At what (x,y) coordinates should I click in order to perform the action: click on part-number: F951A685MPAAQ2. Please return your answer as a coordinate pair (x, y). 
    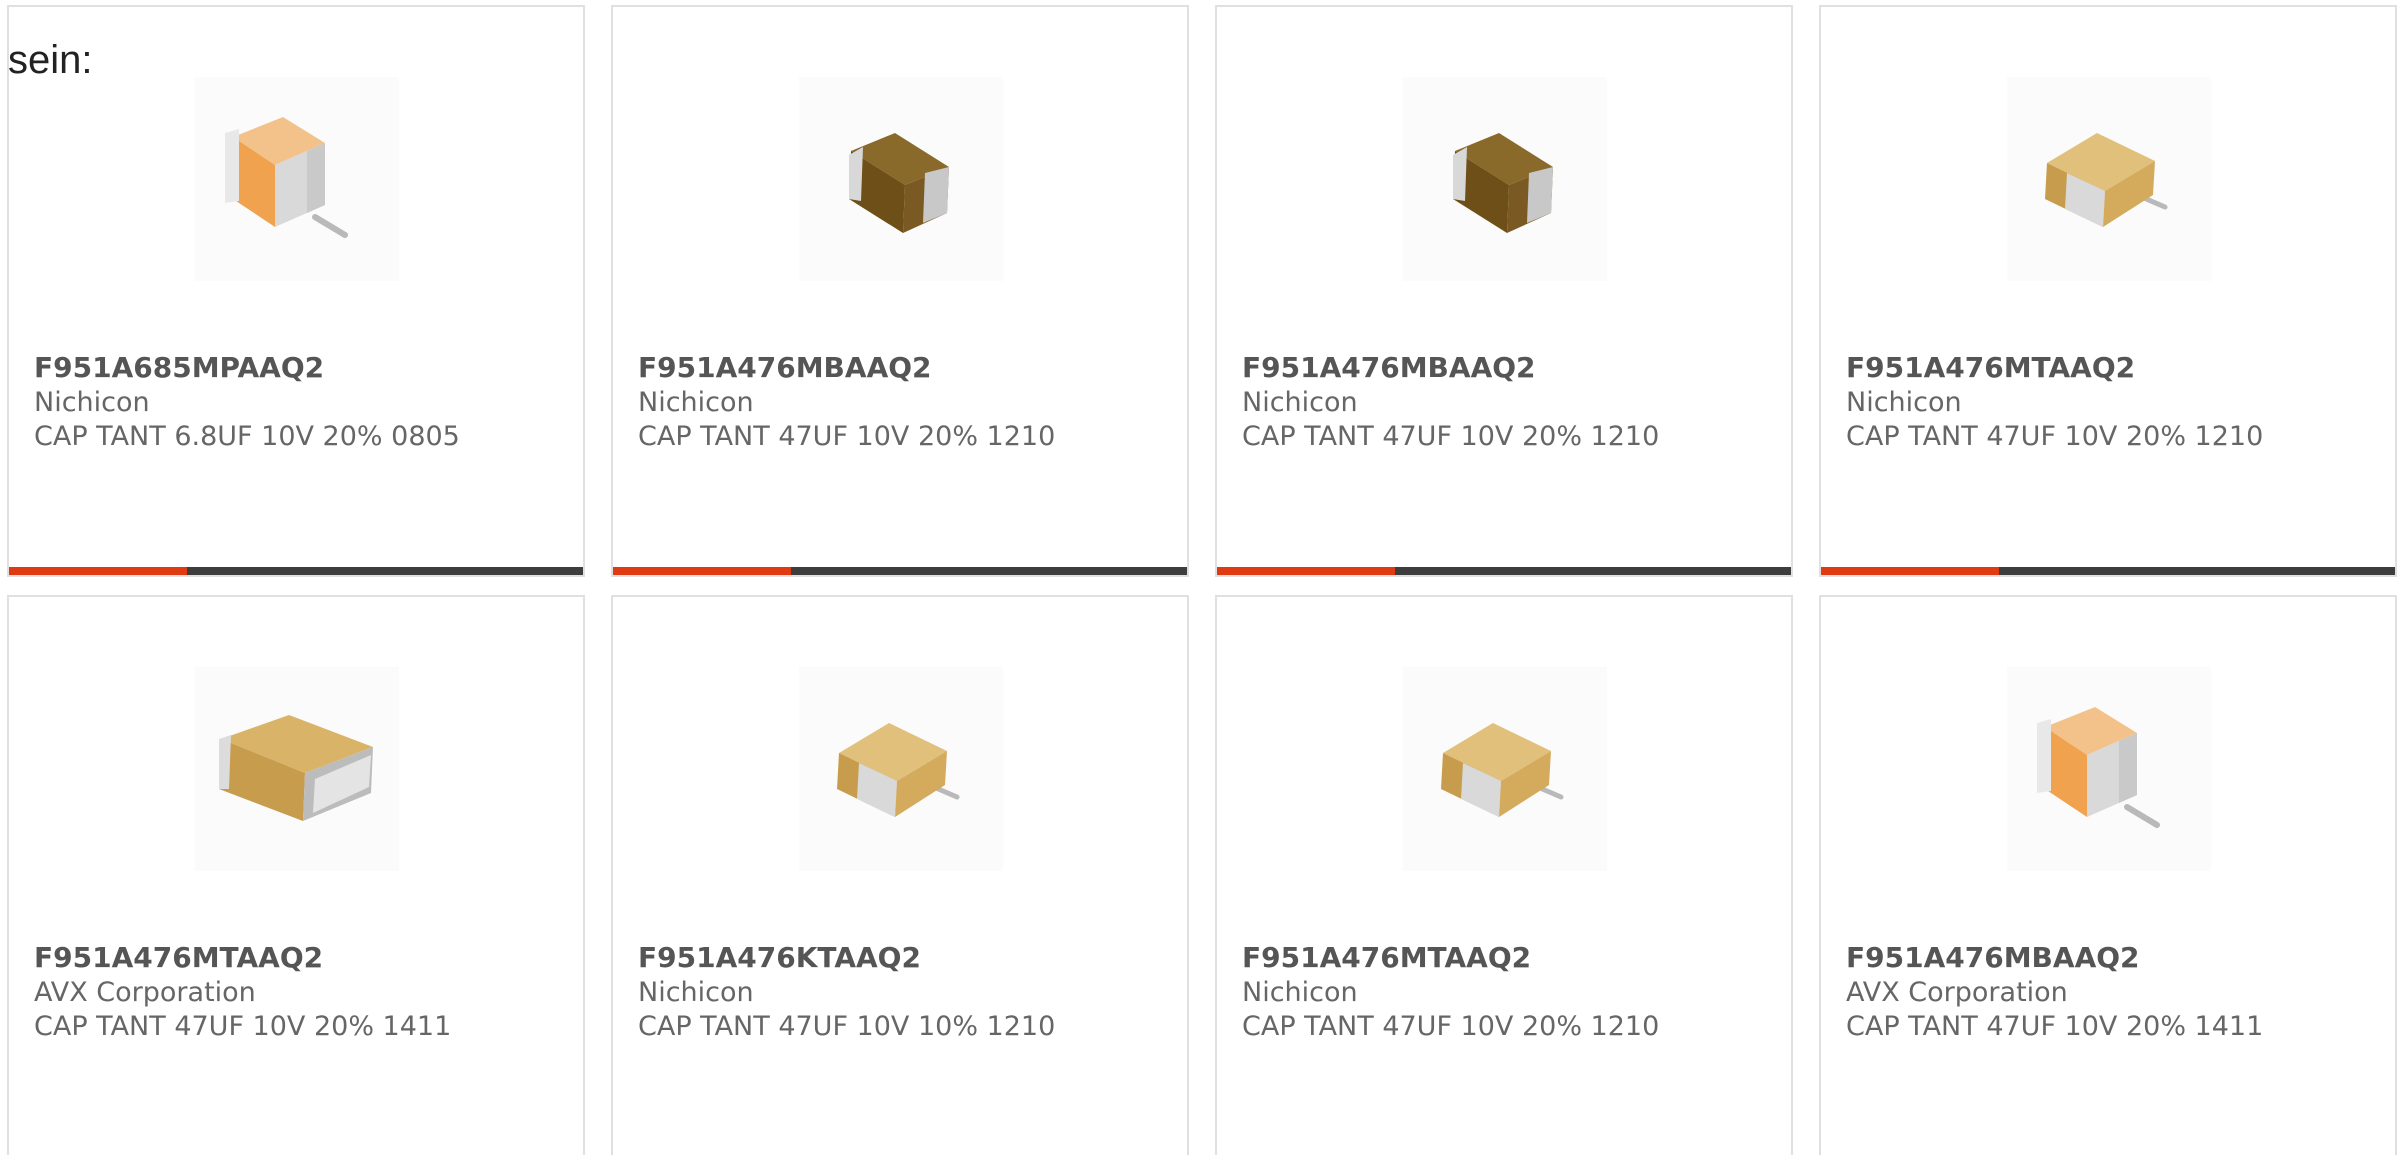
    Looking at the image, I should click on (179, 368).